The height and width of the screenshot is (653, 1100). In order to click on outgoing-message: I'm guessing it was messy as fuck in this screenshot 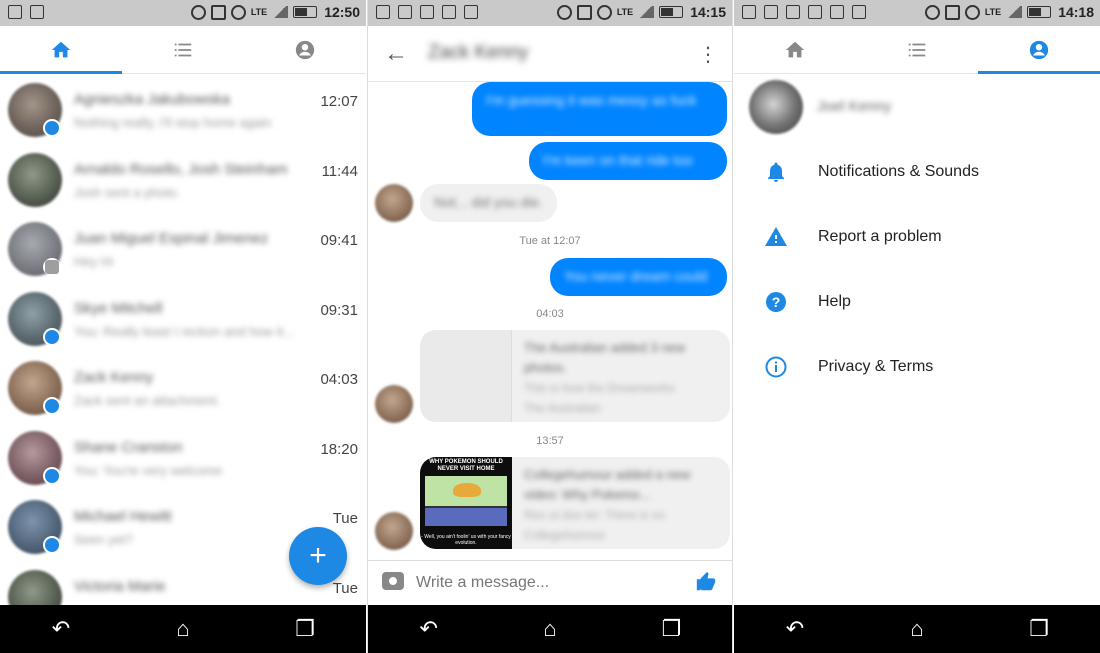, I will do `click(599, 109)`.